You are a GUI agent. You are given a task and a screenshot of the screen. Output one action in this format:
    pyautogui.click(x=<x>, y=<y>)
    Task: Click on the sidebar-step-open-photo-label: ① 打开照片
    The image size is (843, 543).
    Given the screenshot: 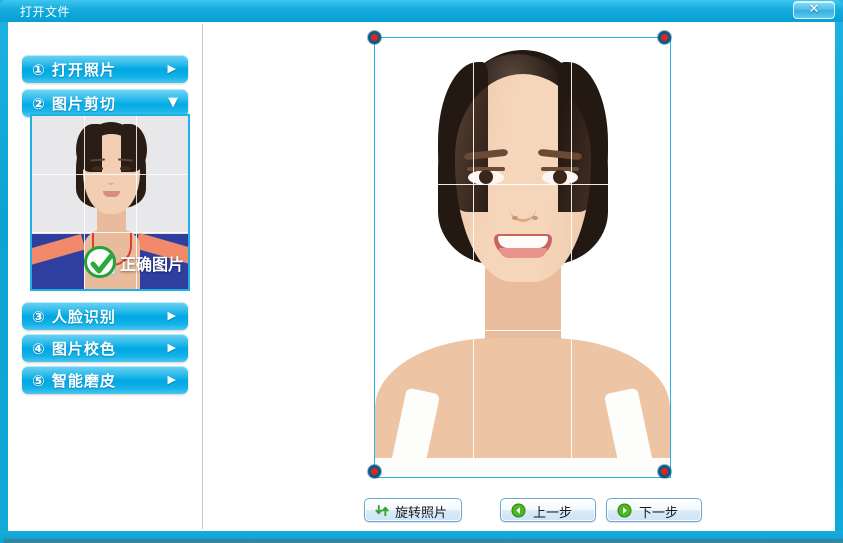 What is the action you would take?
    pyautogui.click(x=74, y=70)
    